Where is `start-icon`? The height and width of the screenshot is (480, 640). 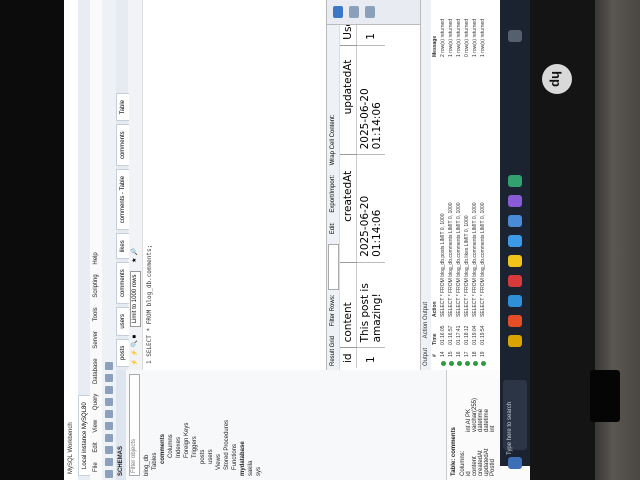 start-icon is located at coordinates (515, 463).